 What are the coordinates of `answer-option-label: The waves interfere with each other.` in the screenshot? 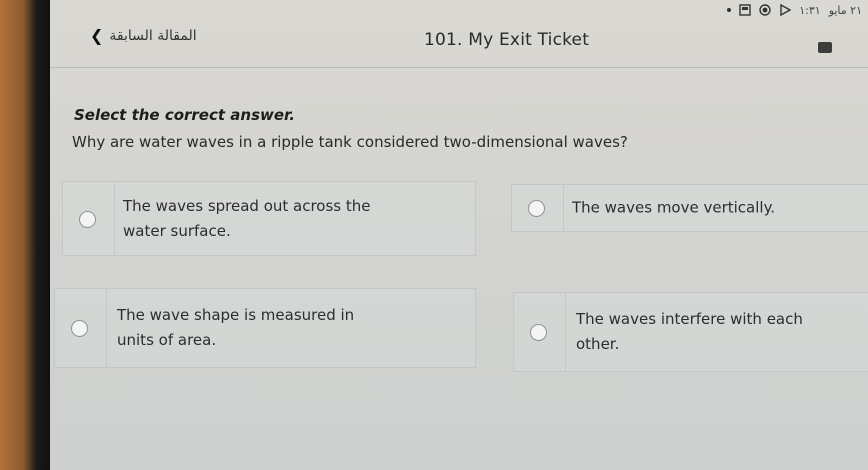 It's located at (689, 331).